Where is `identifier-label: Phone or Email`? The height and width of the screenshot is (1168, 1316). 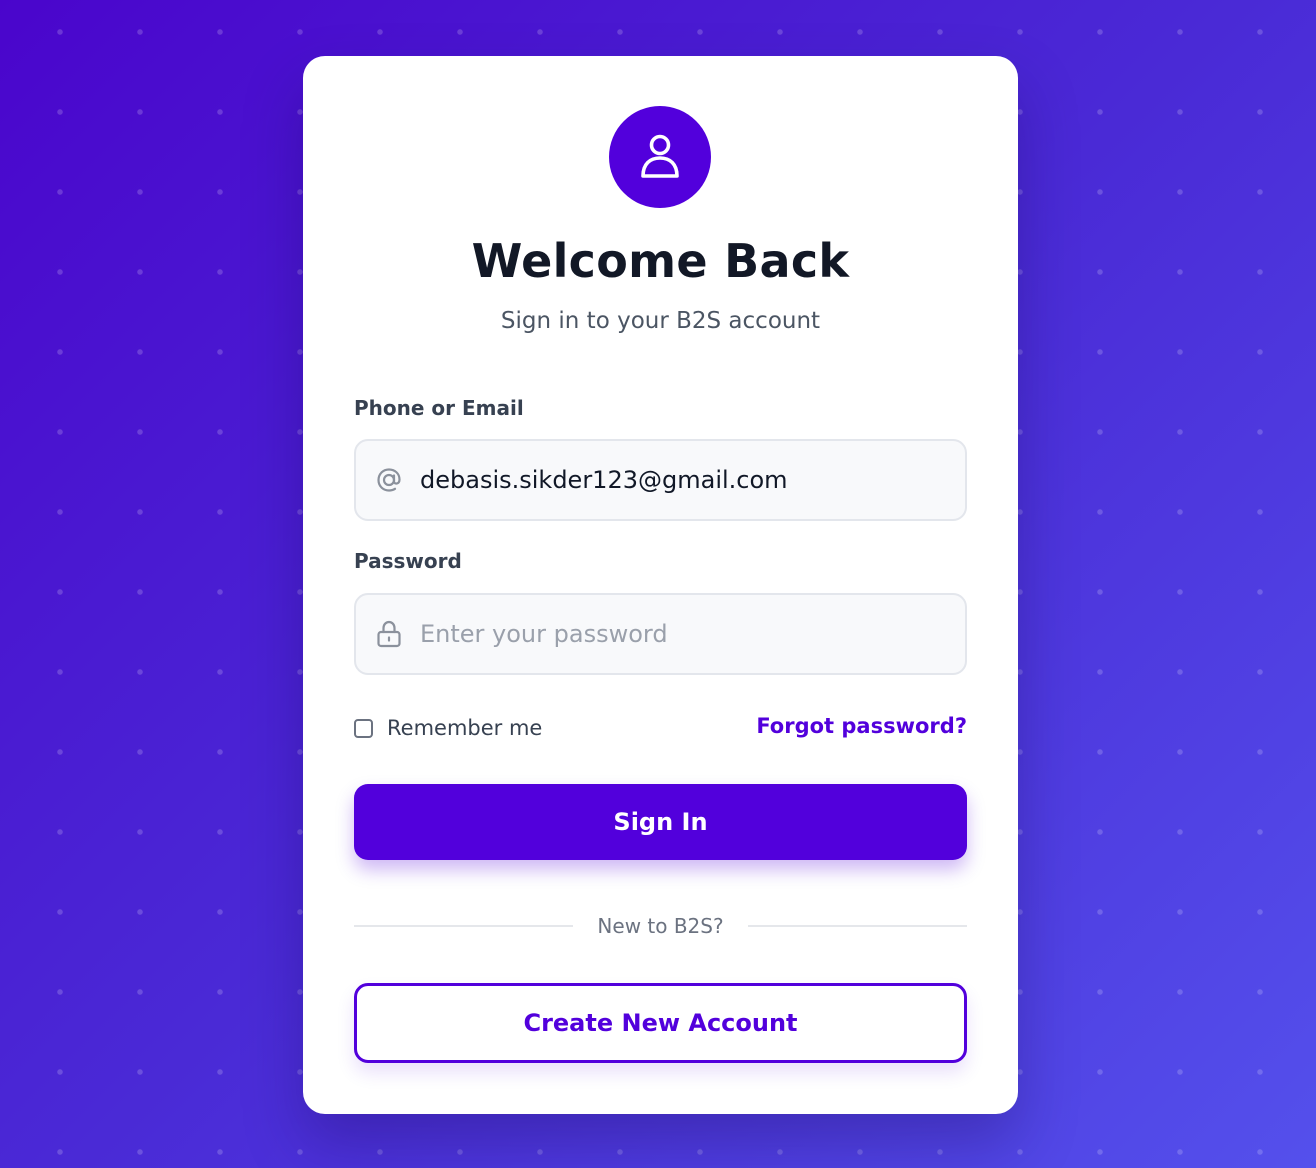
identifier-label: Phone or Email is located at coordinates (439, 408).